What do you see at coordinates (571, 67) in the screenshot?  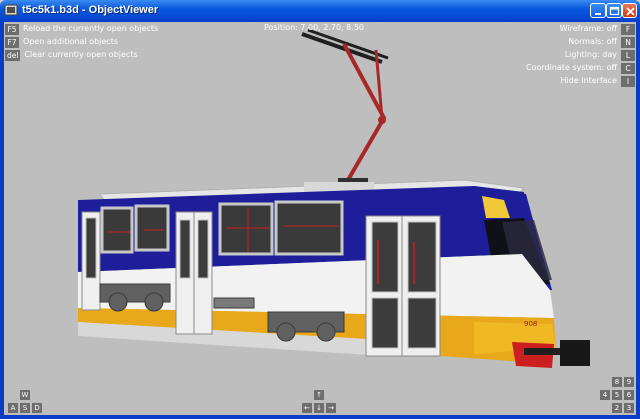 I see `hint-label: Coordinate system: off` at bounding box center [571, 67].